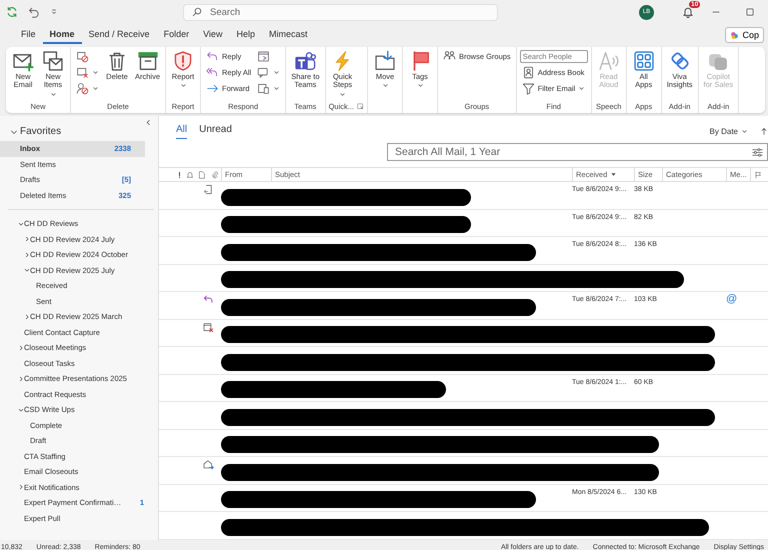 The width and height of the screenshot is (768, 550). What do you see at coordinates (82, 56) in the screenshot?
I see `ignore-icon` at bounding box center [82, 56].